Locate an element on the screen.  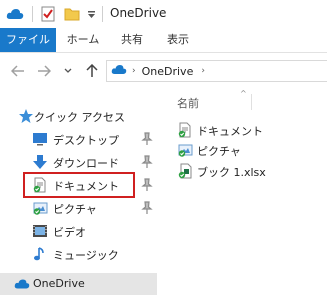
forward-arrow-icon is located at coordinates (44, 71).